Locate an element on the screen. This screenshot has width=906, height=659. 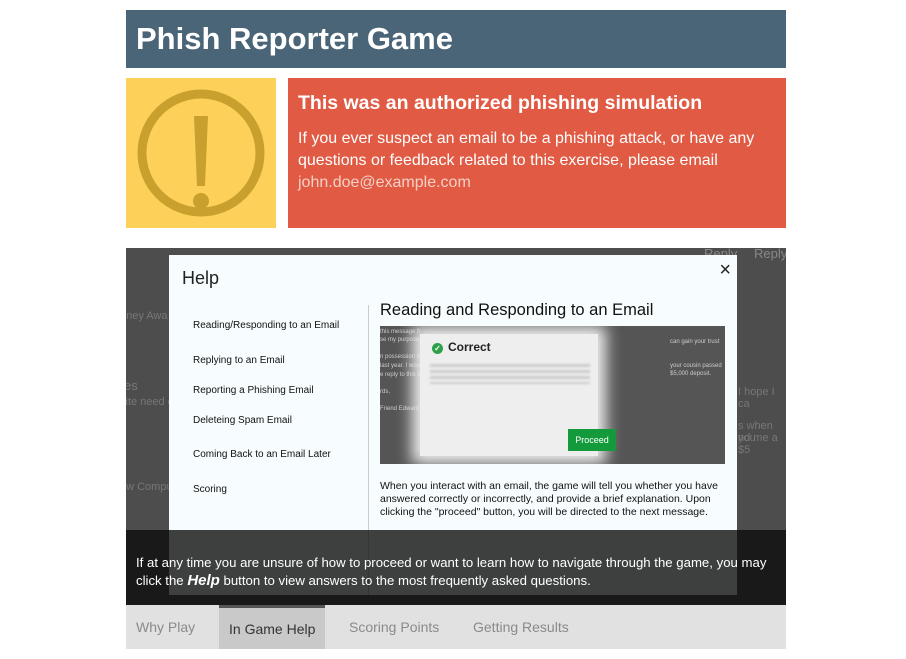
tab-getting-results: Getting Results is located at coordinates (521, 627).